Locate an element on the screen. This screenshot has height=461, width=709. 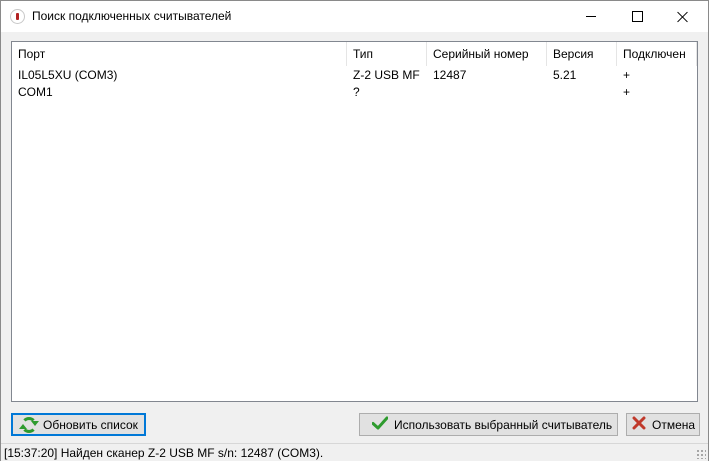
use-selected-reader-button: Использовать выбранный считыватель is located at coordinates (488, 424).